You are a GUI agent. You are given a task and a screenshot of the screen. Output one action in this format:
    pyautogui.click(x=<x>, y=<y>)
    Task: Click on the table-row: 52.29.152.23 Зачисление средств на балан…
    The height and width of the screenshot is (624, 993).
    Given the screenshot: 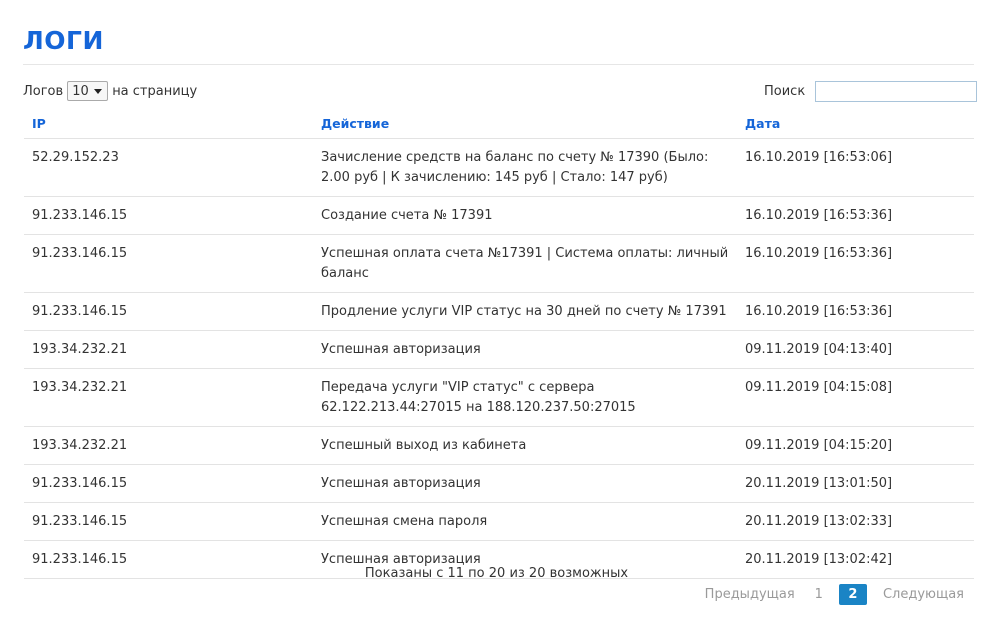 What is the action you would take?
    pyautogui.click(x=499, y=167)
    